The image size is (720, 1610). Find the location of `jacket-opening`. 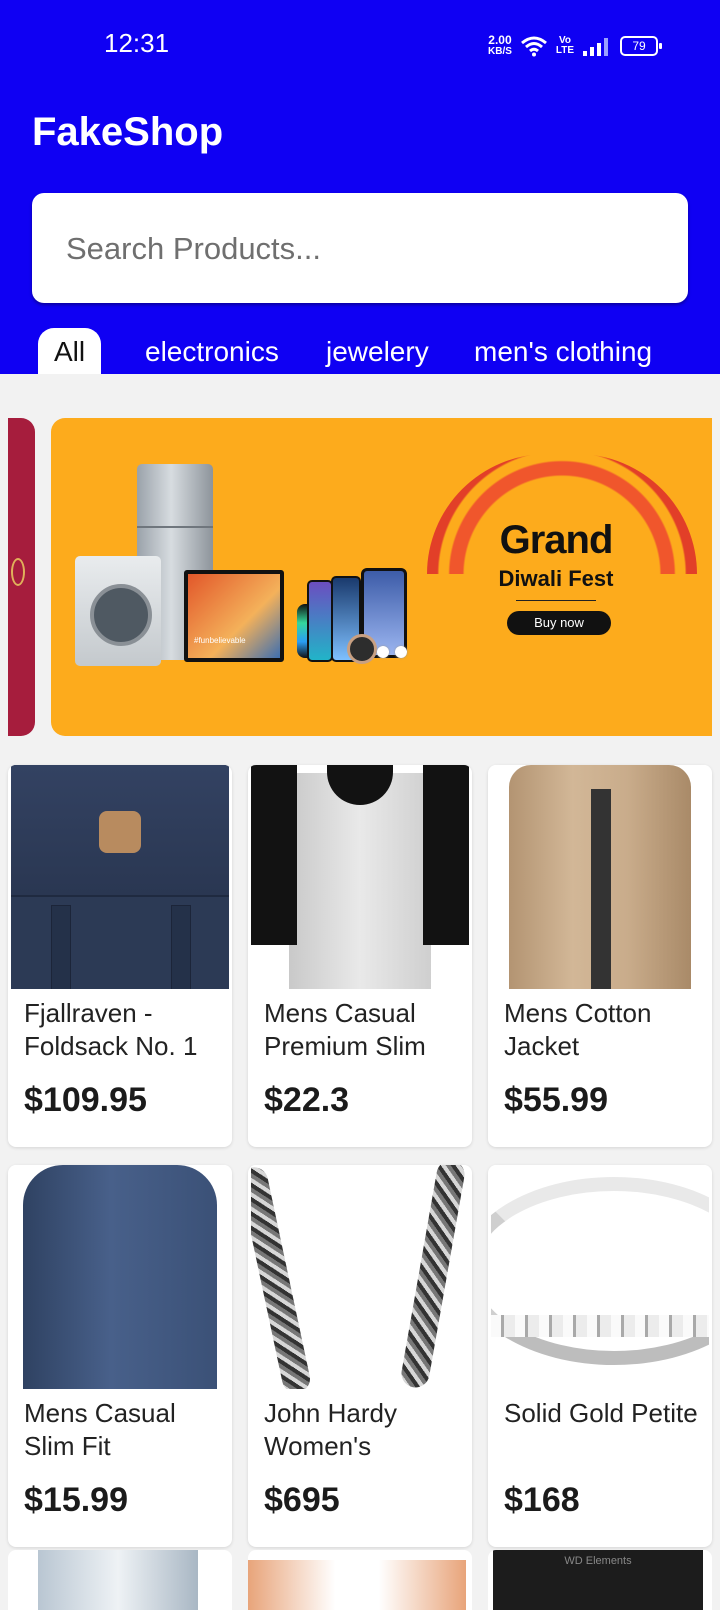

jacket-opening is located at coordinates (601, 889).